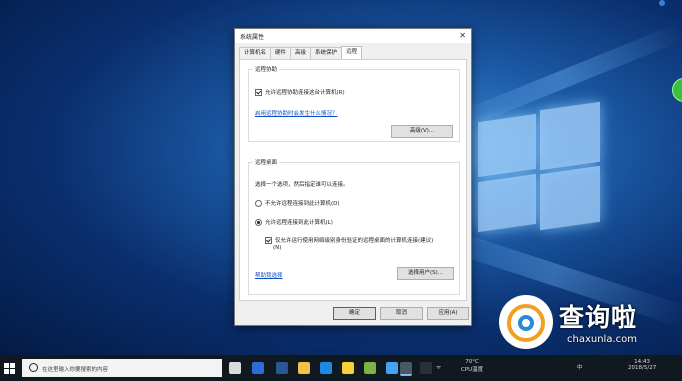 This screenshot has width=682, height=381. I want to click on watermark-subtitle: chaxunla.com, so click(602, 339).